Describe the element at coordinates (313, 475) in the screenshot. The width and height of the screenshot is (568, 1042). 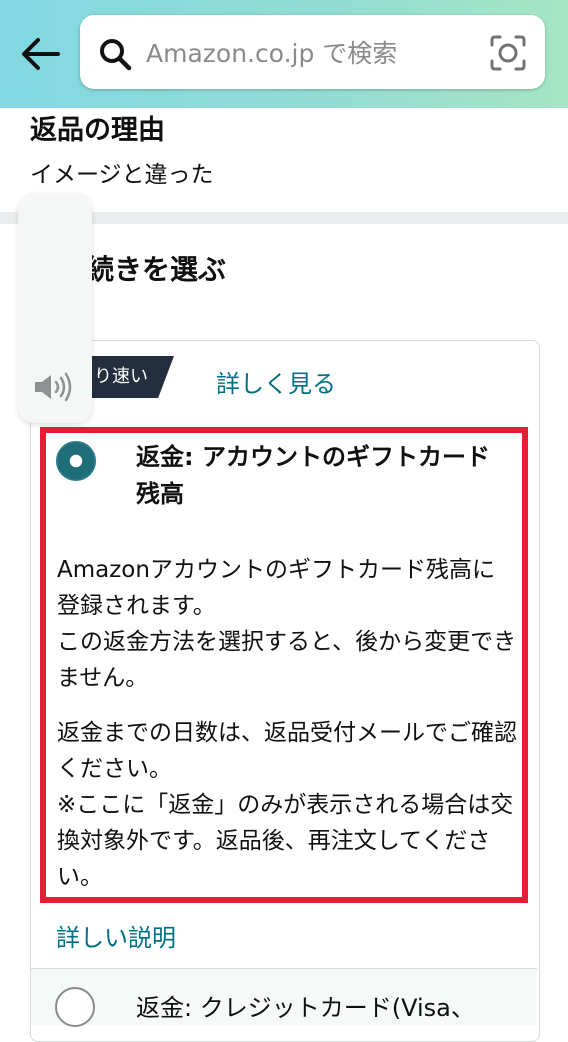
I see `option-title-giftcard: 返金: アカウントのギフトカード残高` at that location.